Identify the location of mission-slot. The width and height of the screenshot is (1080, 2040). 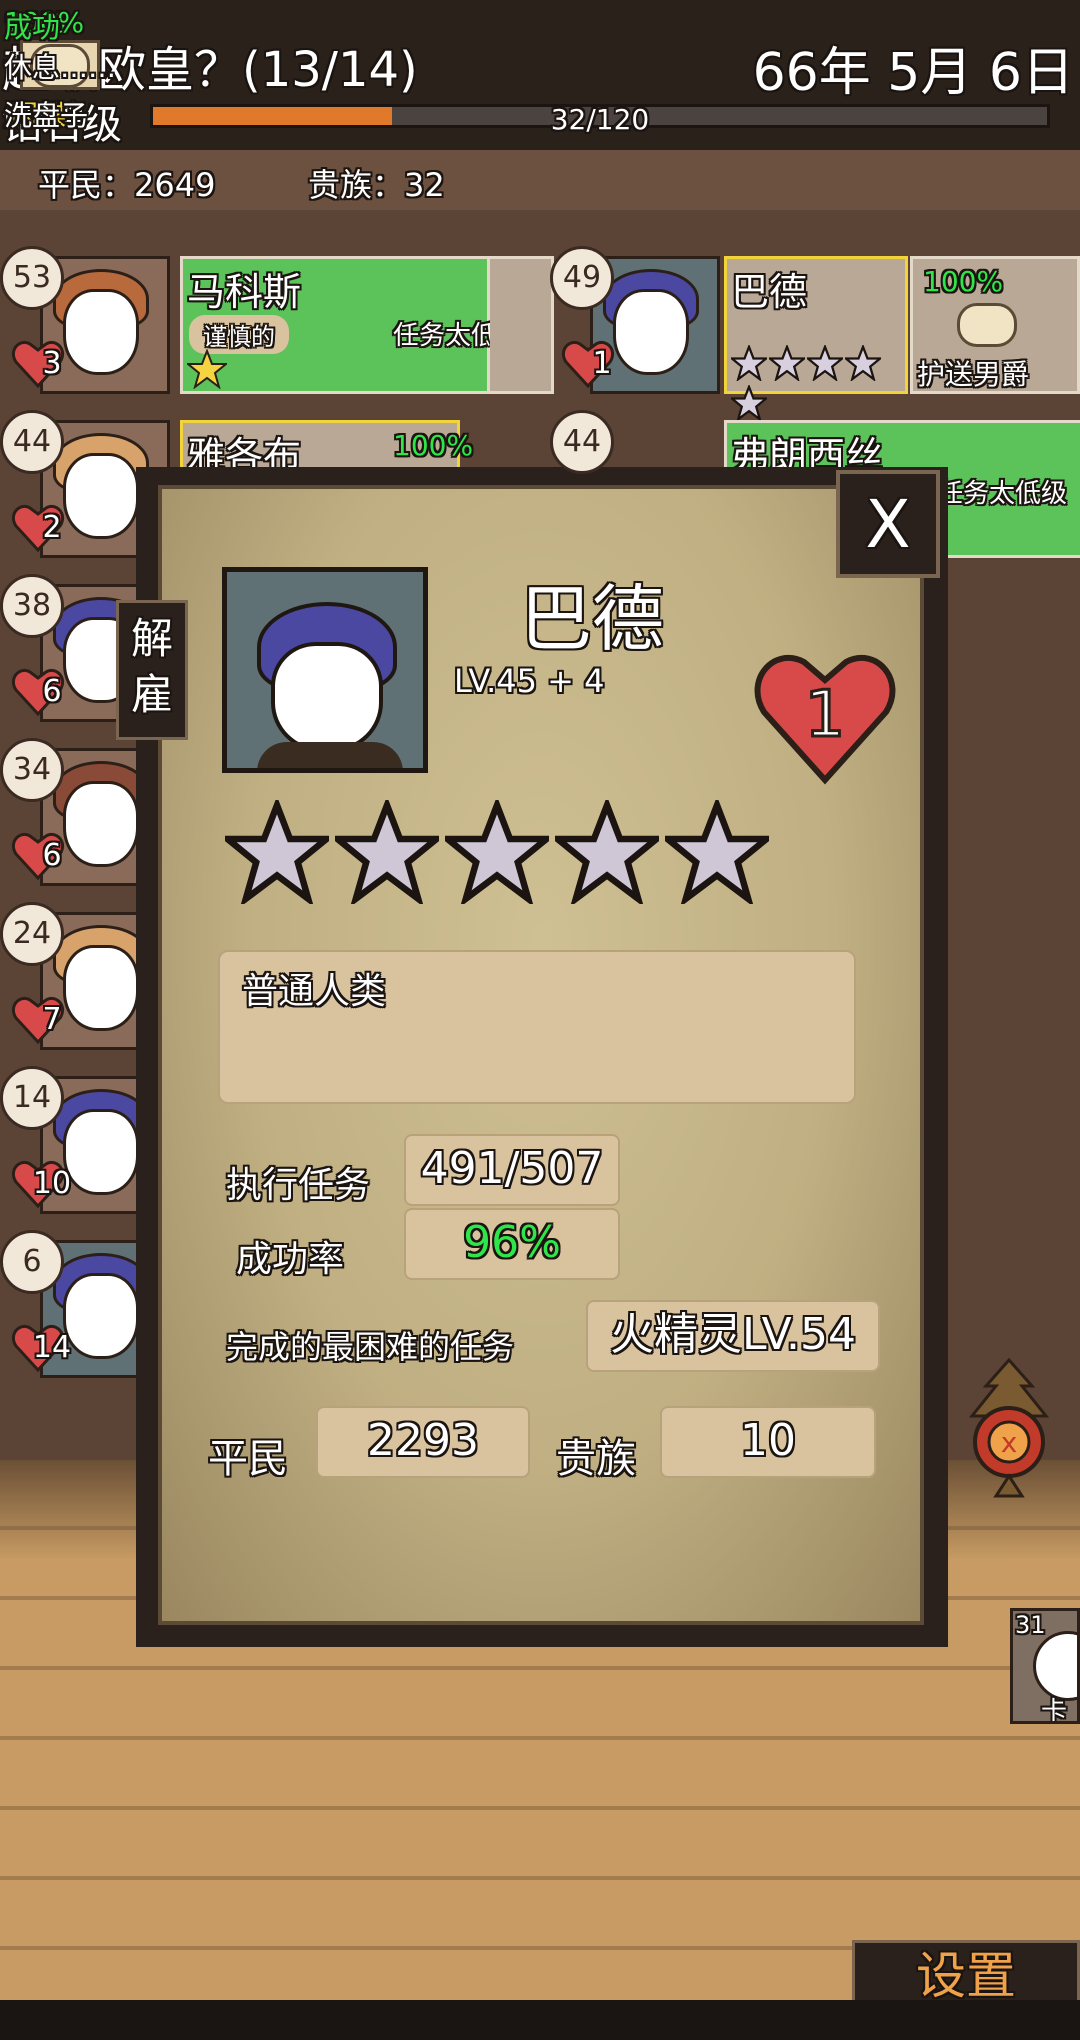
(522, 325).